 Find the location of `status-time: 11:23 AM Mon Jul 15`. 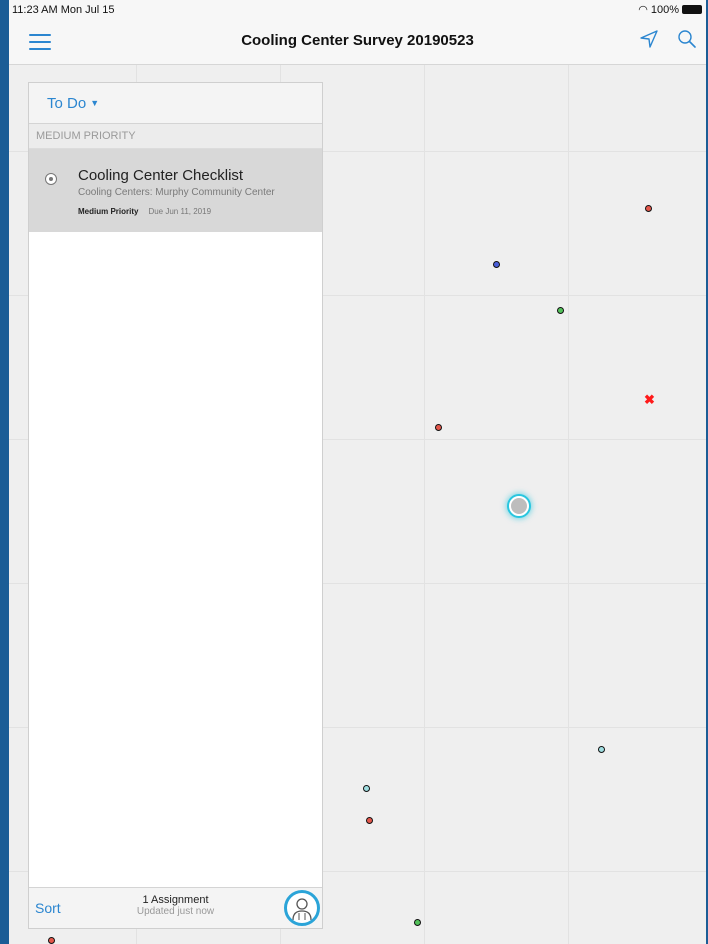

status-time: 11:23 AM Mon Jul 15 is located at coordinates (63, 10).